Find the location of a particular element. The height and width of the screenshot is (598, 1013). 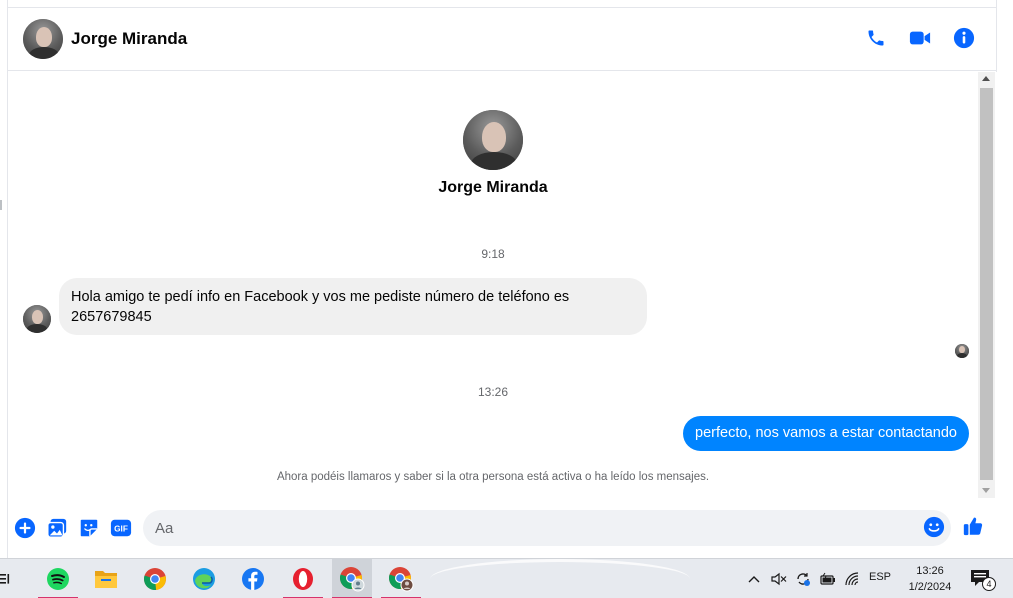

taskbar-clock: 13:26 1/2/2024 is located at coordinates (930, 579).